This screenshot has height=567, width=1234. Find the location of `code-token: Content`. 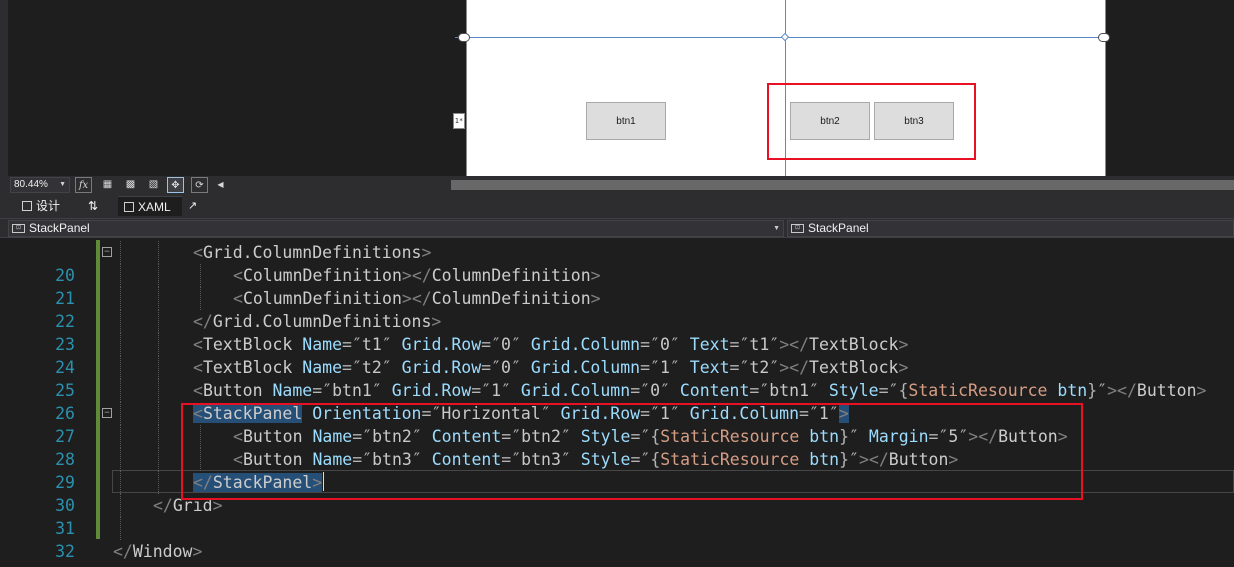

code-token: Content is located at coordinates (714, 390).